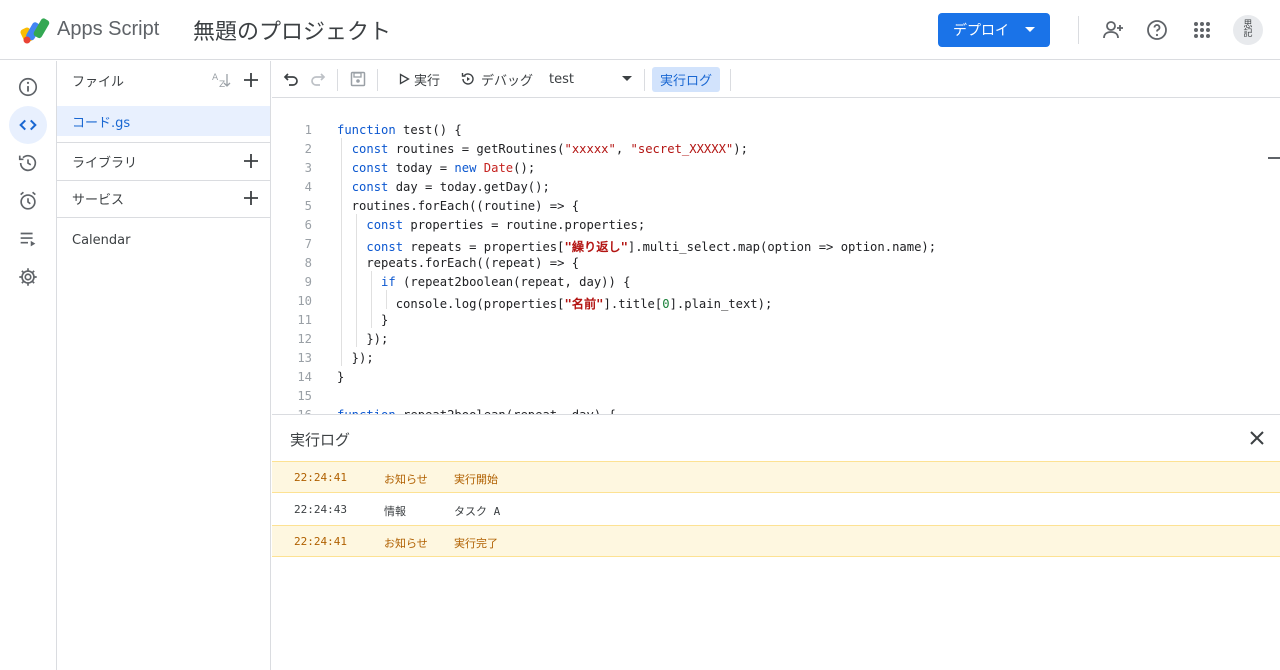 This screenshot has width=1280, height=670. I want to click on log-time: 22:24:43, so click(320, 509).